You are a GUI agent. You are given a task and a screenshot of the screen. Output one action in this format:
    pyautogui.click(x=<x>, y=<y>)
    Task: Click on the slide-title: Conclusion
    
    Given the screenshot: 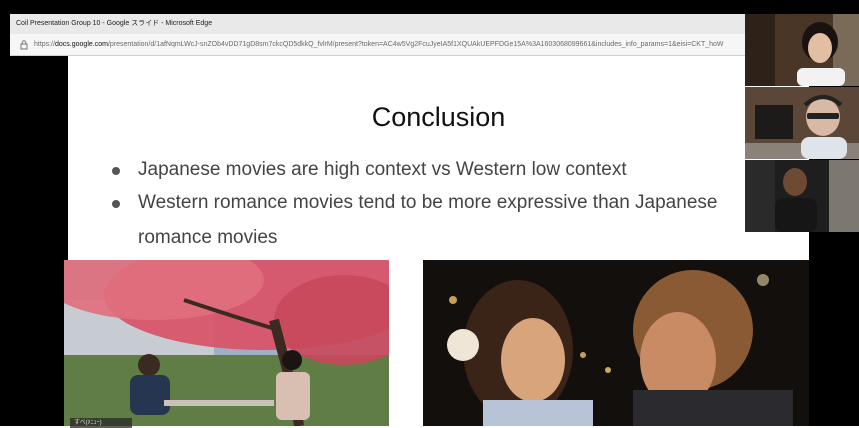 What is the action you would take?
    pyautogui.click(x=438, y=117)
    